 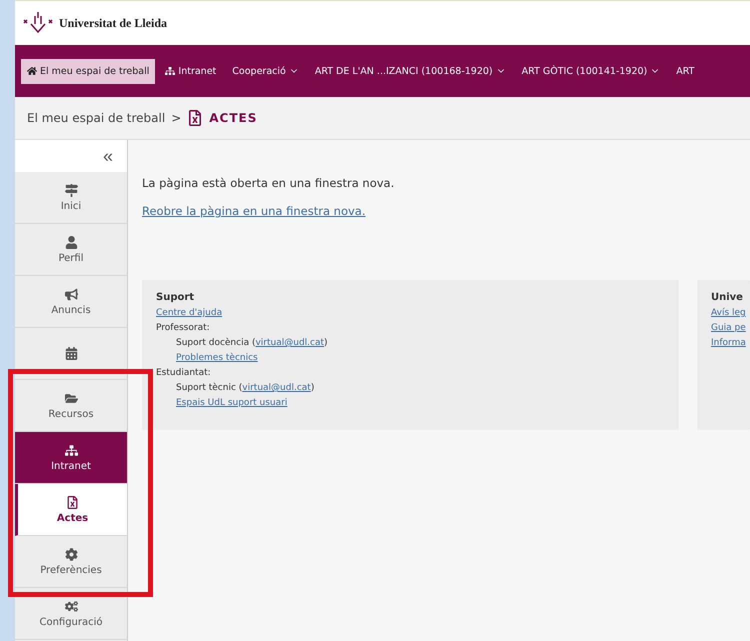 I want to click on collapse-button: «, so click(x=71, y=156).